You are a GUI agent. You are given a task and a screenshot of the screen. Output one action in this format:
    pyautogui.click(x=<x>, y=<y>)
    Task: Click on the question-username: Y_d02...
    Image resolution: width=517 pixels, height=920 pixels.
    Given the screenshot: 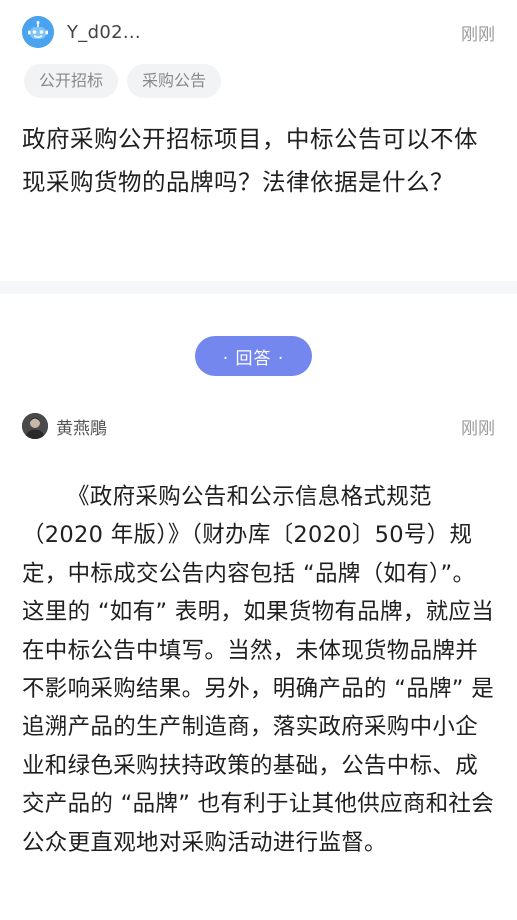 What is the action you would take?
    pyautogui.click(x=104, y=32)
    